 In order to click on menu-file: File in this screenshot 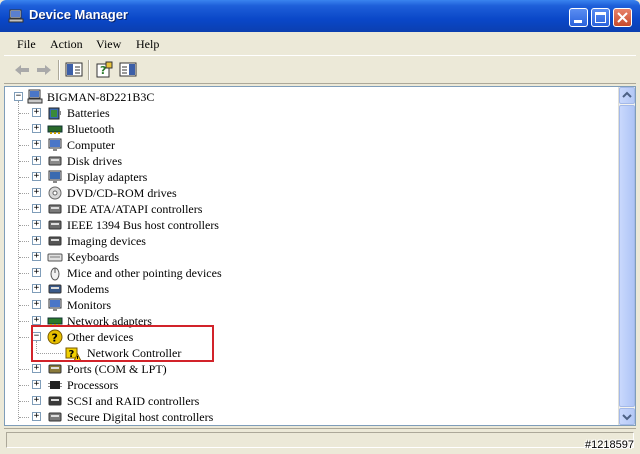, I will do `click(26, 44)`.